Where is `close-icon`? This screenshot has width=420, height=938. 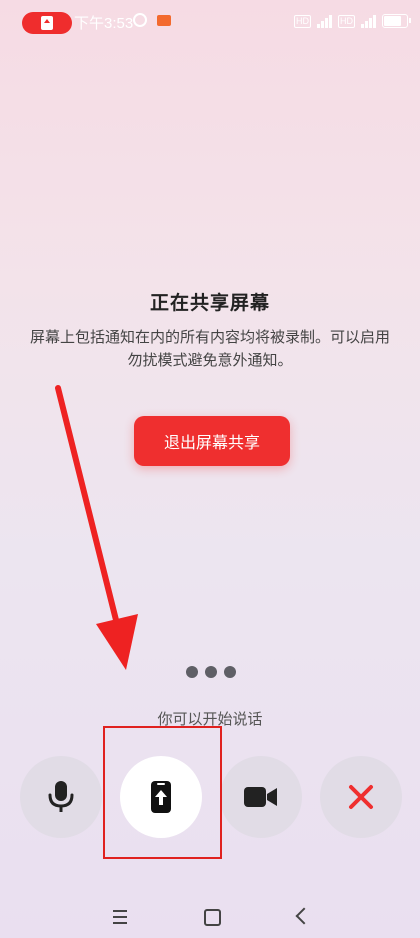 close-icon is located at coordinates (361, 797).